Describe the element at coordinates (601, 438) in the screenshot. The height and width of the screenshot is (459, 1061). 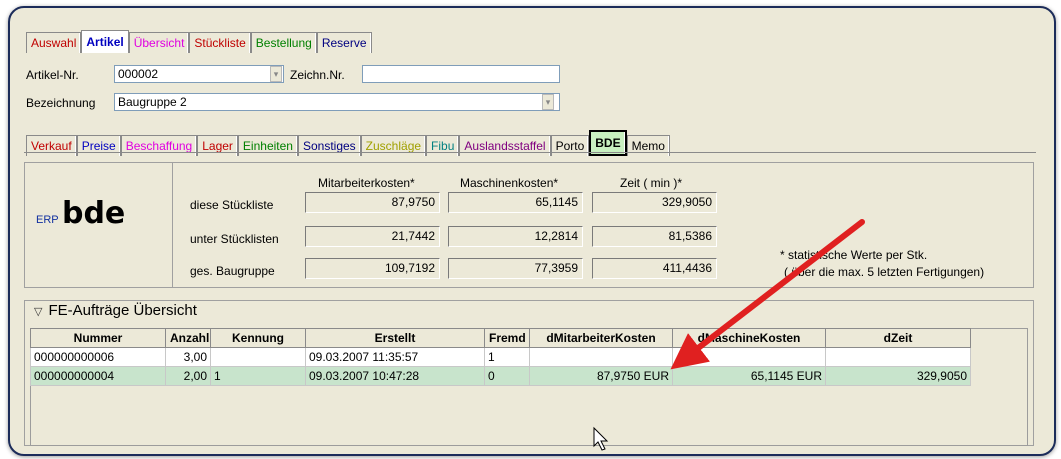
I see `mouse-cursor-icon` at that location.